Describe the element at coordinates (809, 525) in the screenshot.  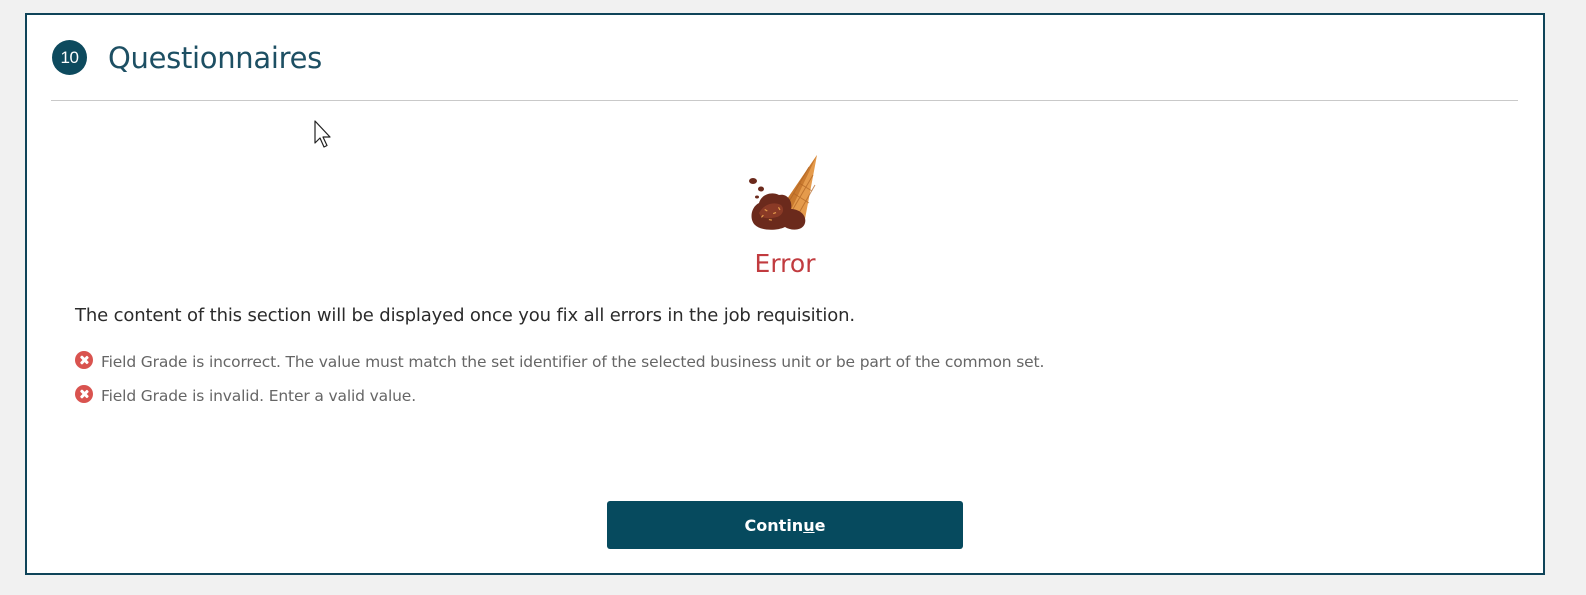
I see `continue-label-access-key: u` at that location.